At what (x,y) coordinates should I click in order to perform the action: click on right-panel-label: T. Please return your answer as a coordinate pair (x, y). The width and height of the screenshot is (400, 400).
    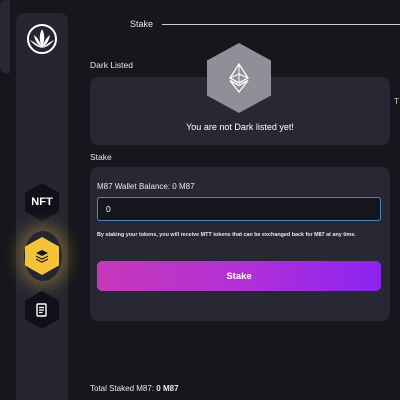
    Looking at the image, I should click on (397, 101).